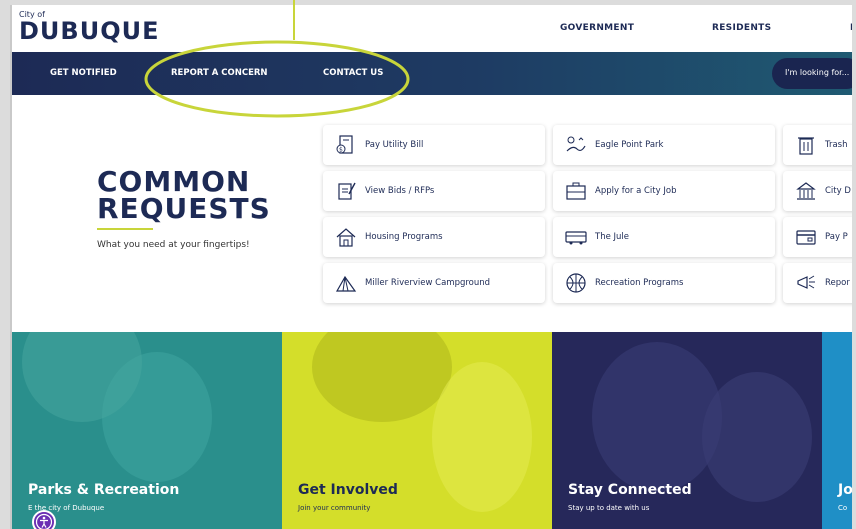 This screenshot has height=529, width=856. I want to click on contact-us-link: CONTACT US, so click(353, 73).